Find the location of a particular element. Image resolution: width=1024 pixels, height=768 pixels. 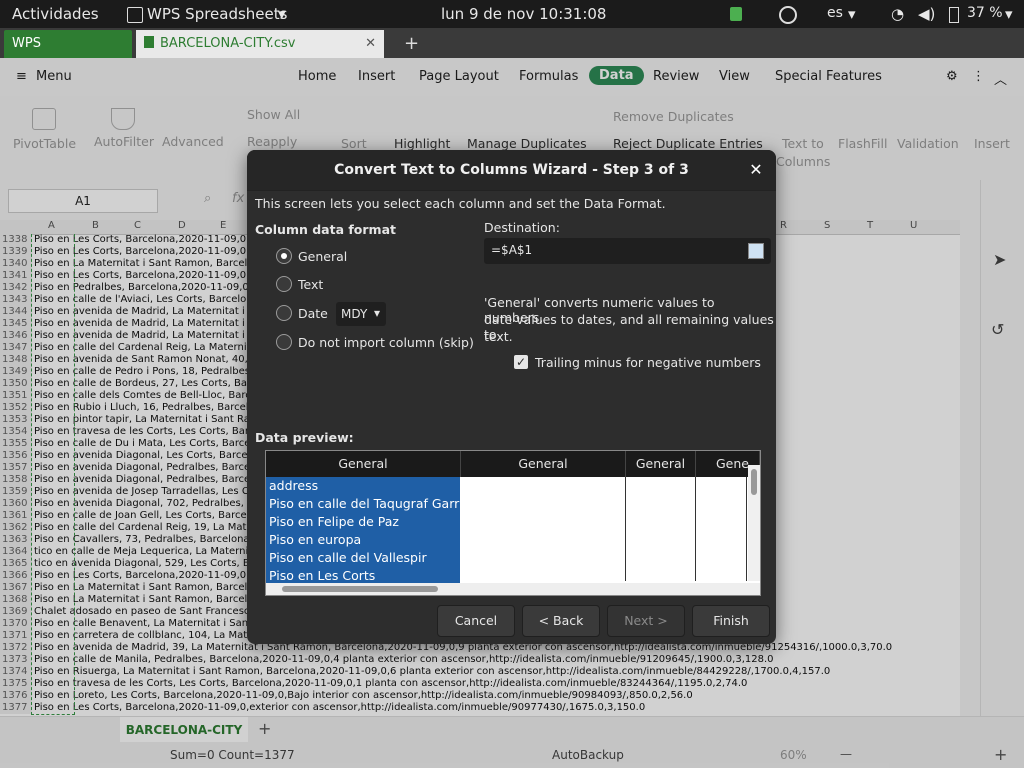

preview-cell: Piso en Felipe de Paz is located at coordinates (363, 522).